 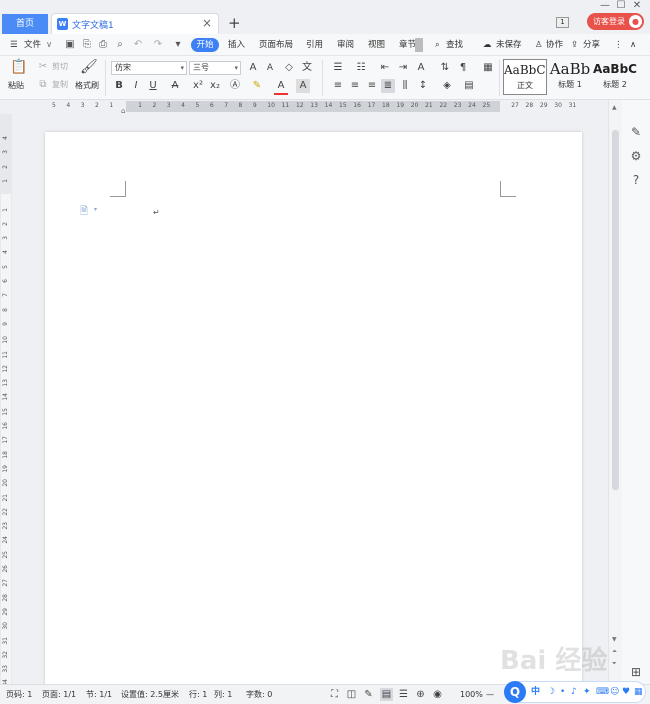 What do you see at coordinates (614, 664) in the screenshot?
I see `next-page-icon: ⏷` at bounding box center [614, 664].